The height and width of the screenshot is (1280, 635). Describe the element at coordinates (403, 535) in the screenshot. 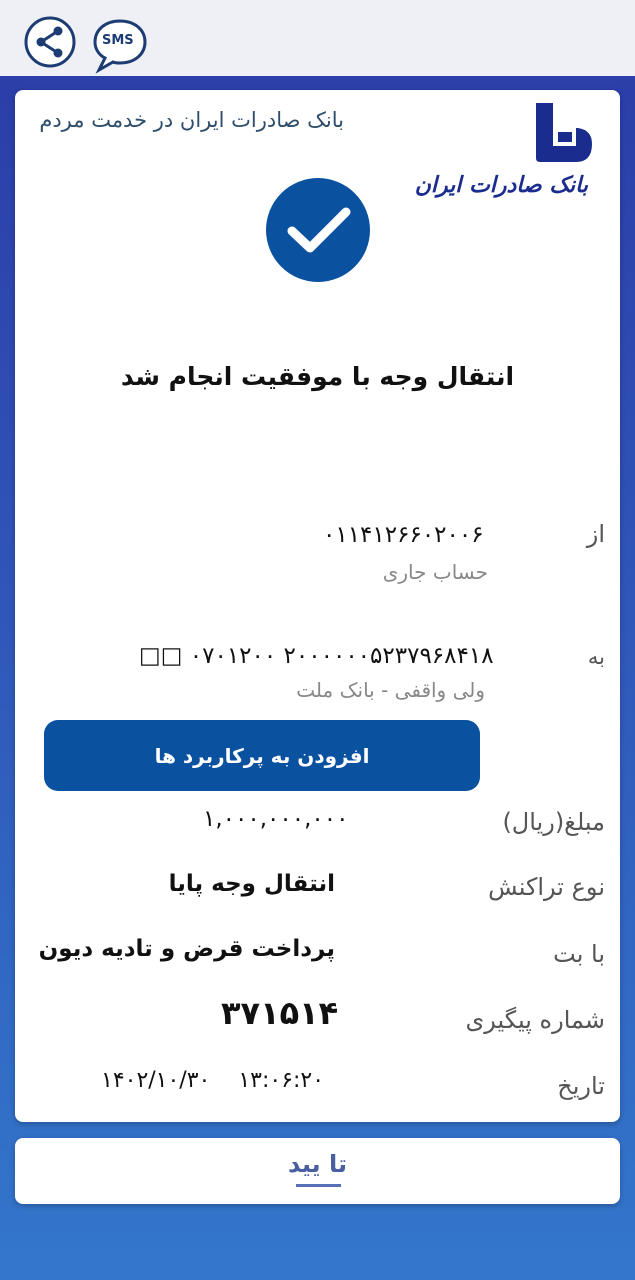

I see `from-account-number: ۰۱۱۴۱۲۶۶۰۲۰۰۶` at that location.